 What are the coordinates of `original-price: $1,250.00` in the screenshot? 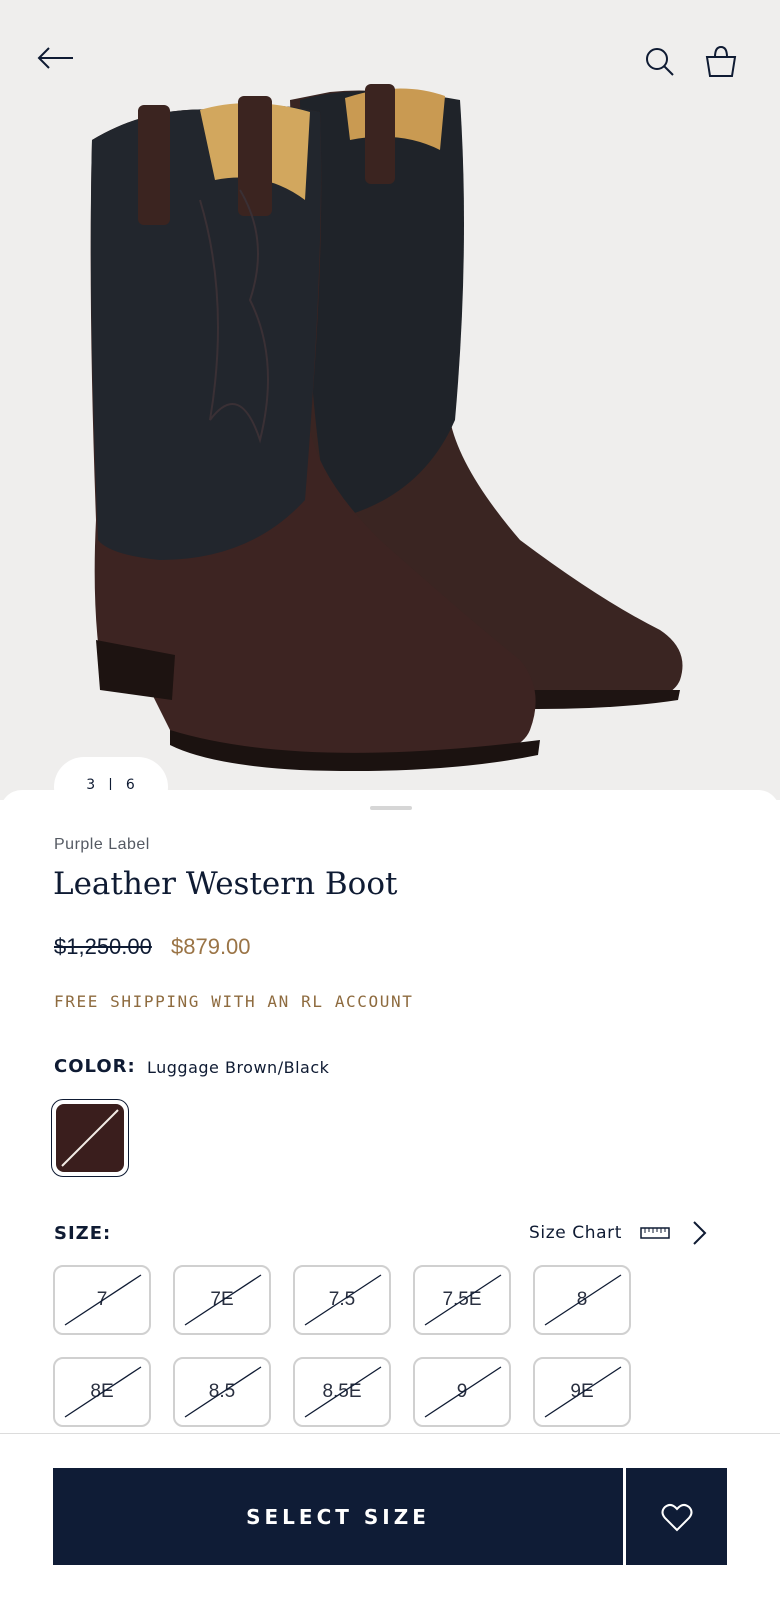 It's located at (103, 946).